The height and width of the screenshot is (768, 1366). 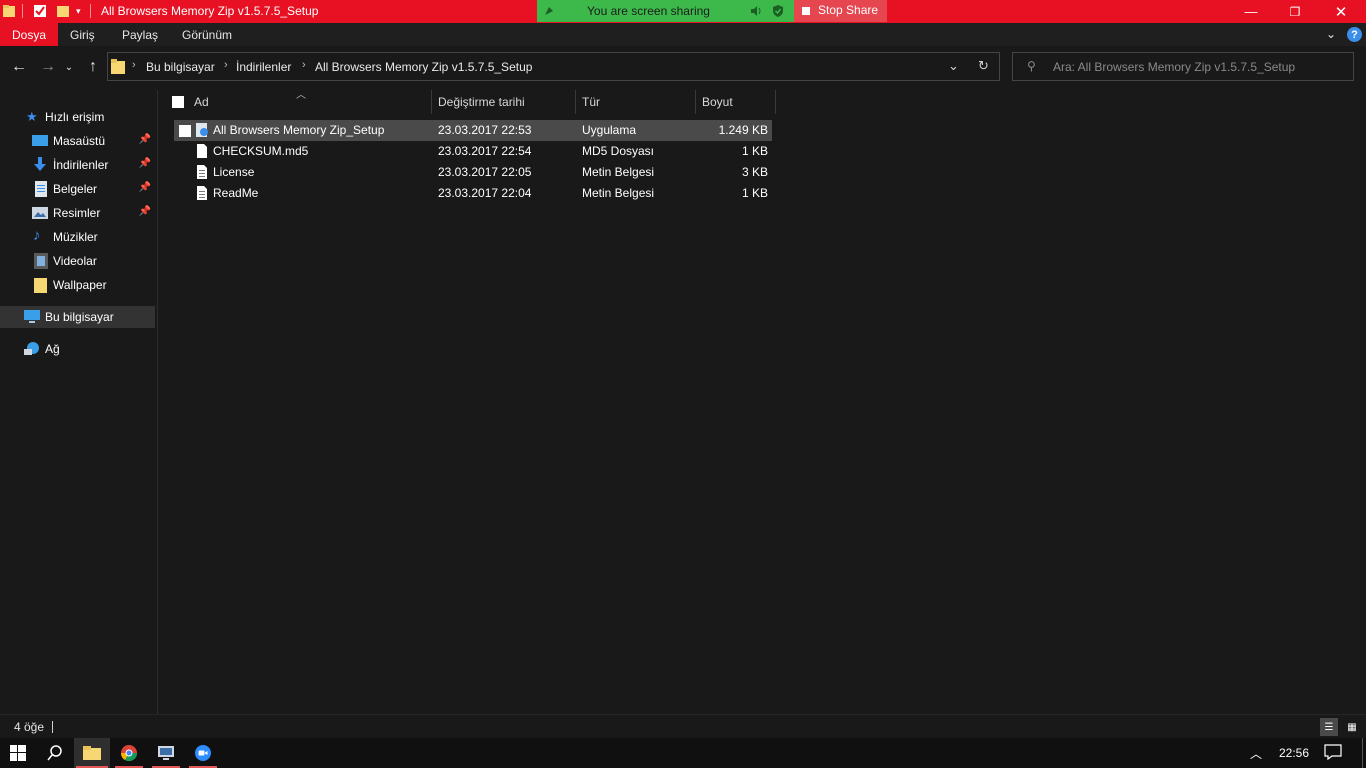 I want to click on search-taskbar-button, so click(x=55, y=753).